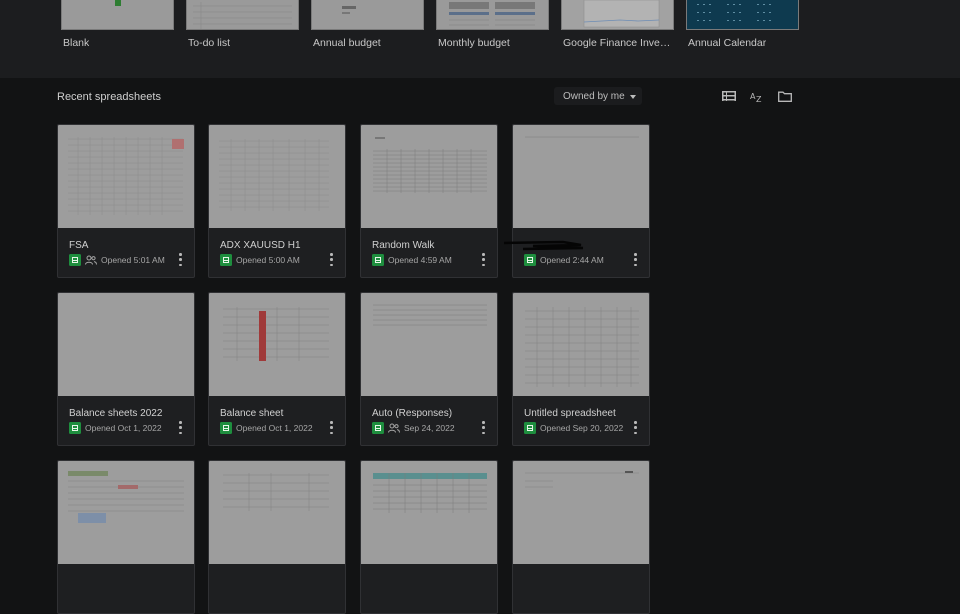 Image resolution: width=960 pixels, height=614 pixels. I want to click on template-annual-calendar: Annual Calendar, so click(742, 24).